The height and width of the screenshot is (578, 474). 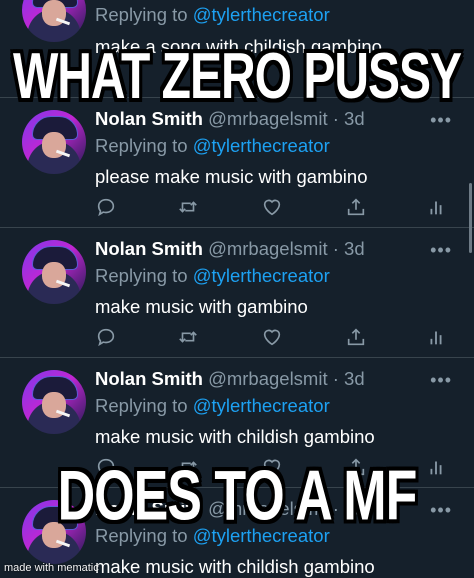 What do you see at coordinates (237, 77) in the screenshot?
I see `meme-caption-top: WHAT ZERO PUSSY` at bounding box center [237, 77].